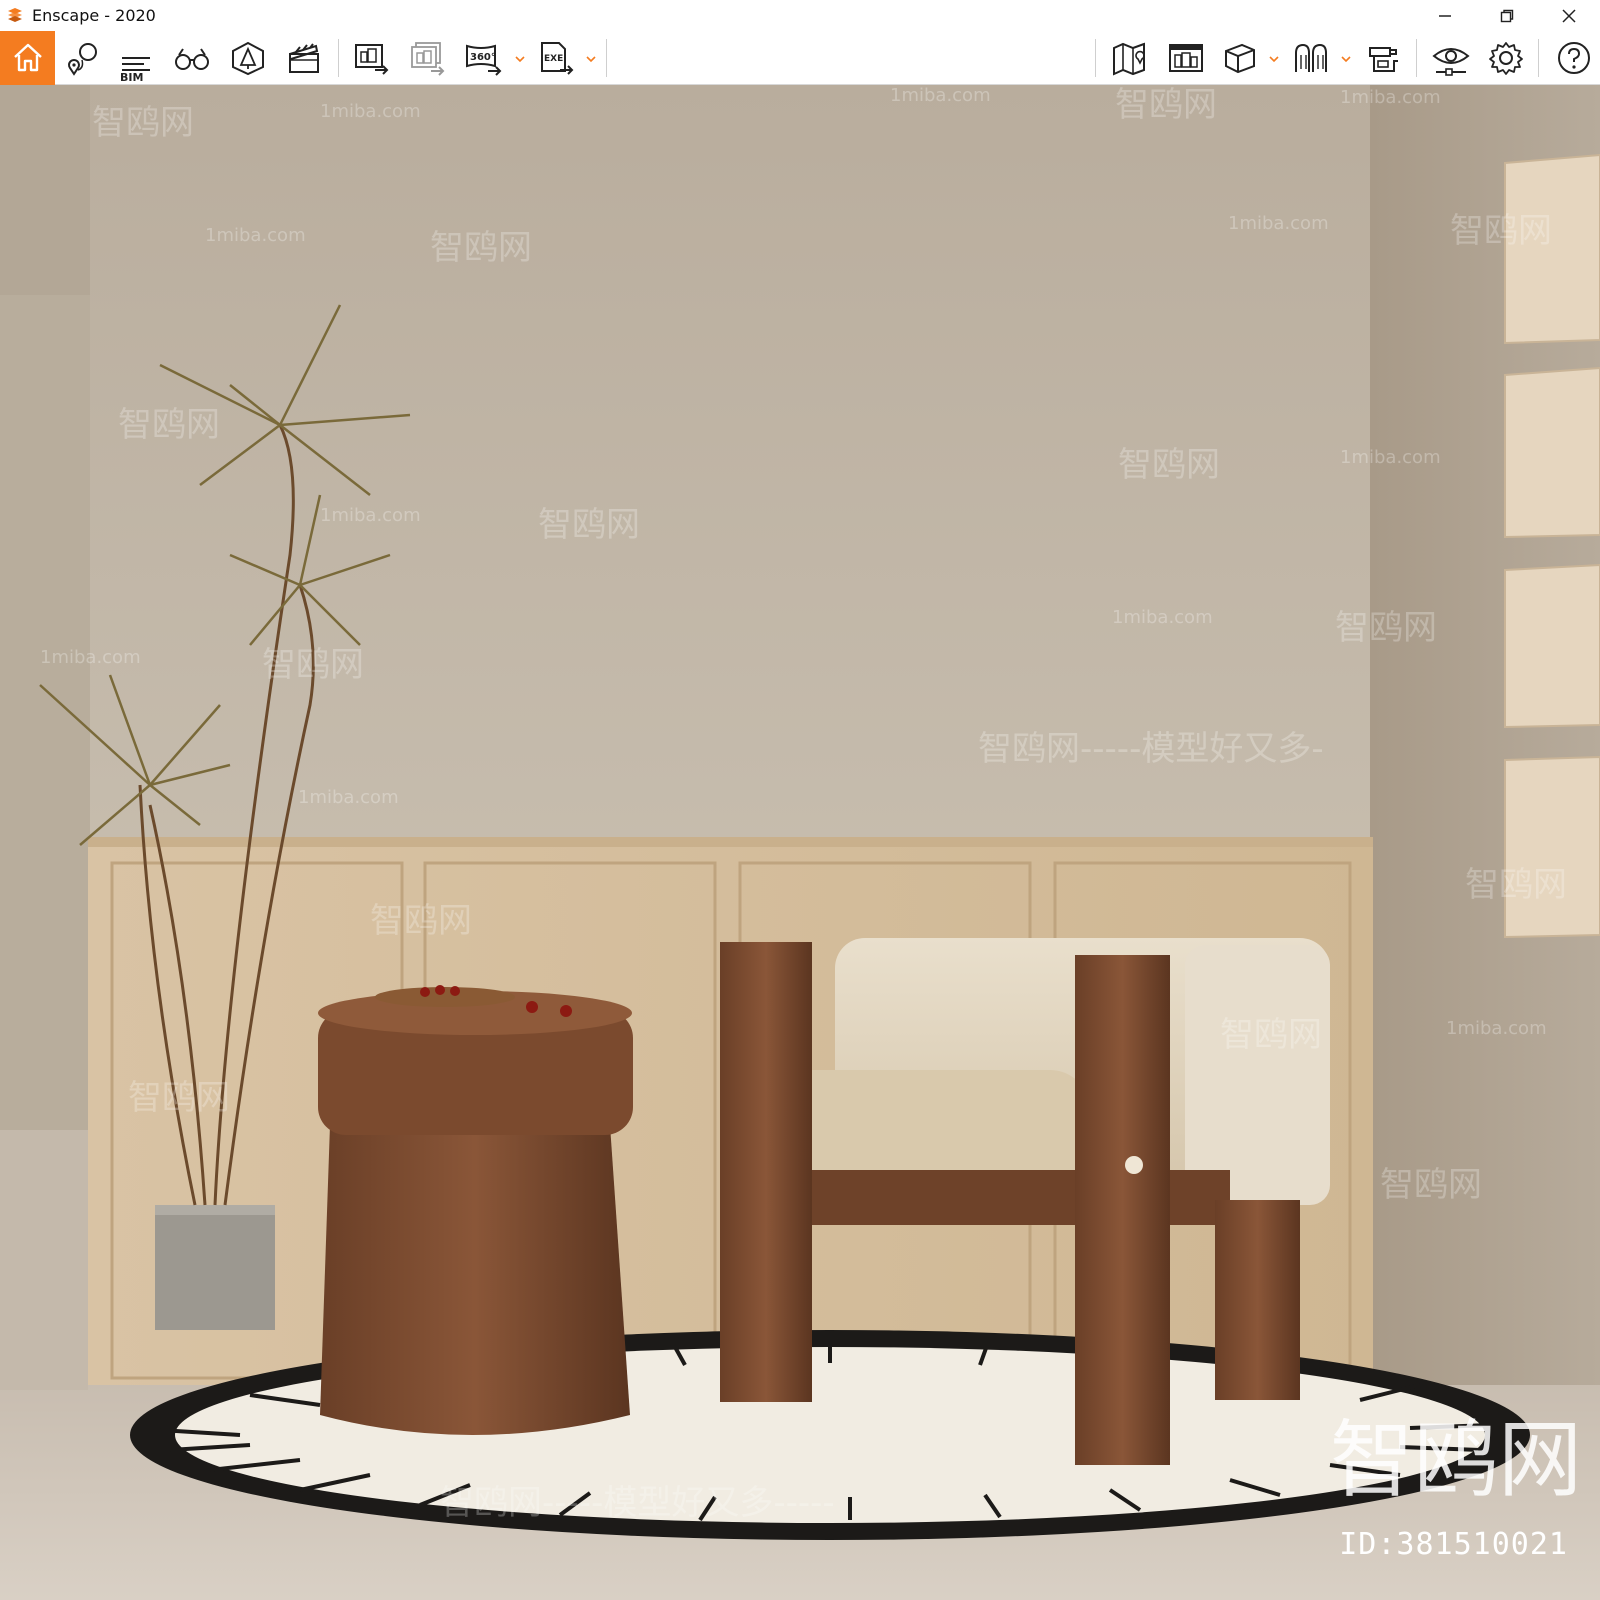  I want to click on binoculars-button, so click(192, 58).